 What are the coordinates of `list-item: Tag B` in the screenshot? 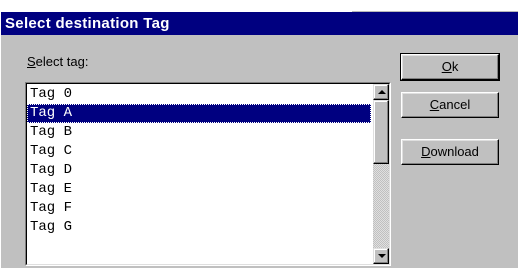 It's located at (199, 132).